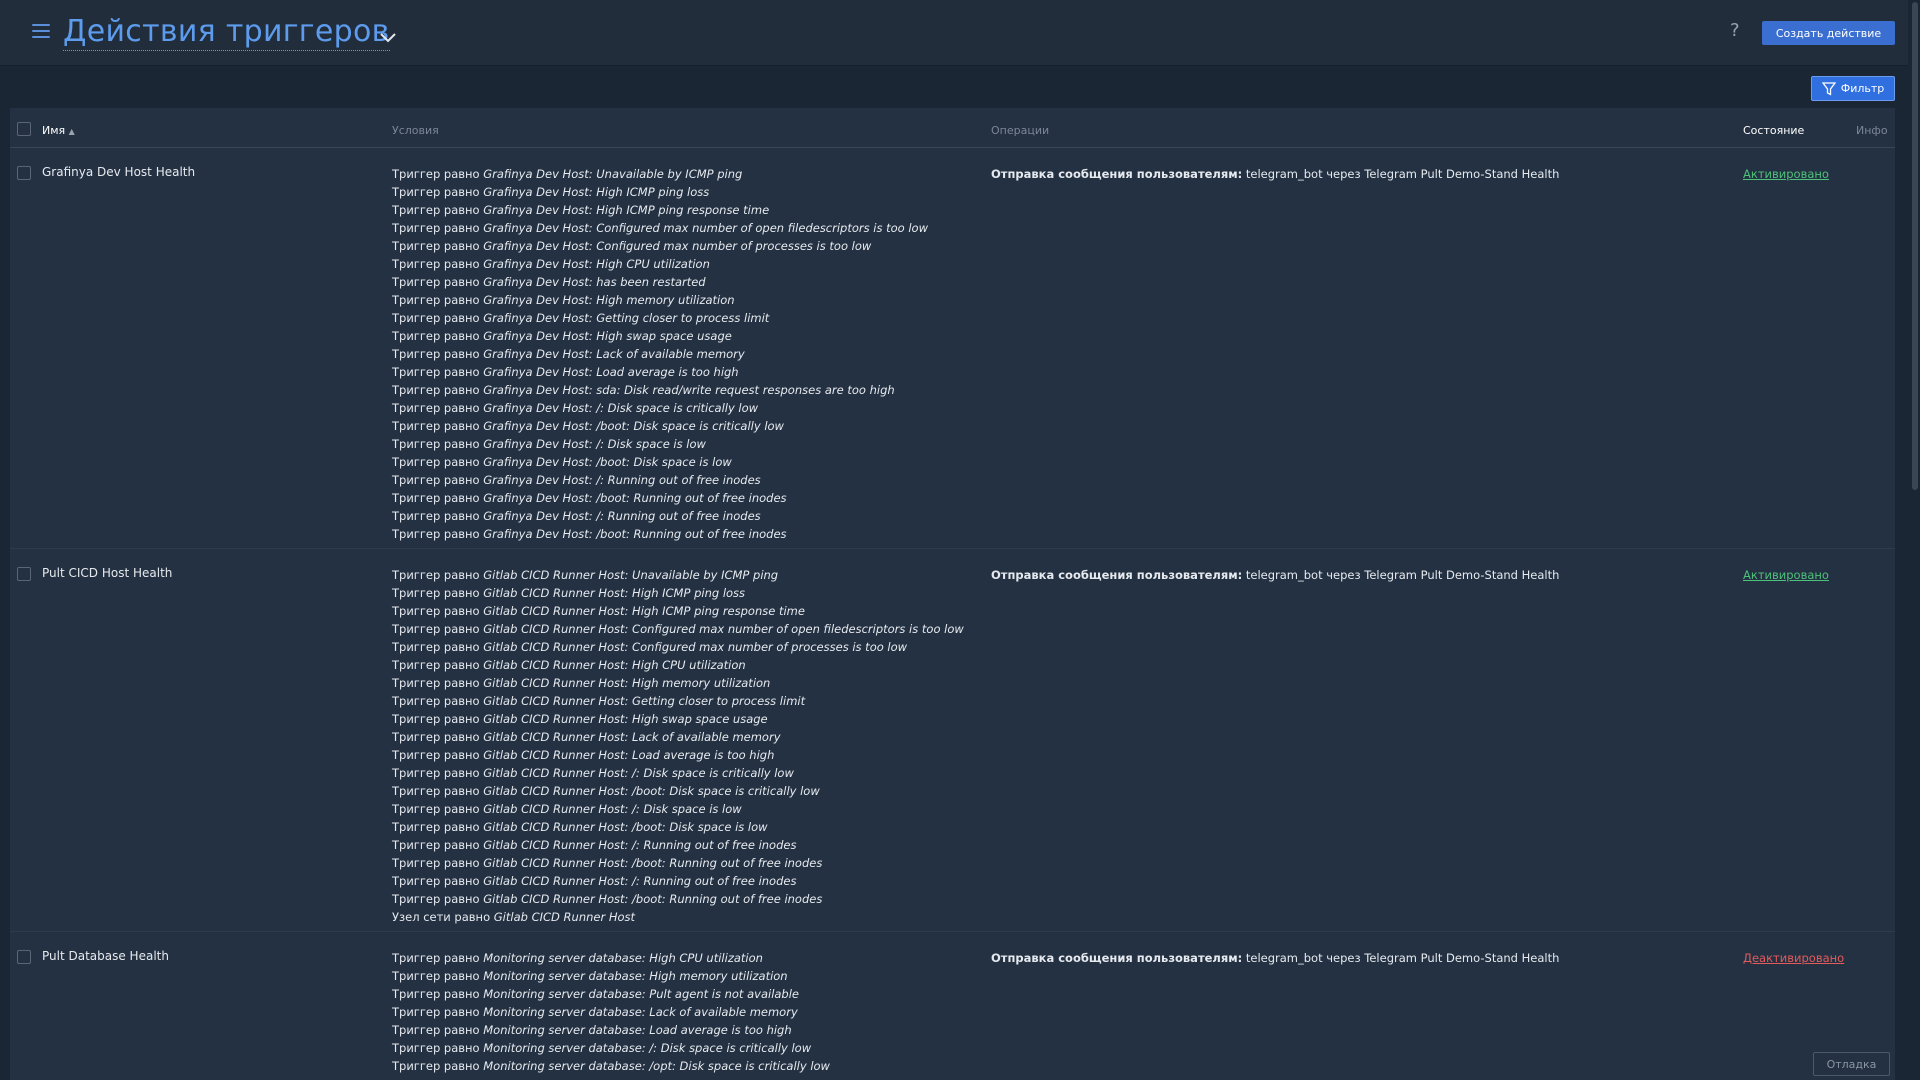  Describe the element at coordinates (1735, 30) in the screenshot. I see `help-icon: ?` at that location.